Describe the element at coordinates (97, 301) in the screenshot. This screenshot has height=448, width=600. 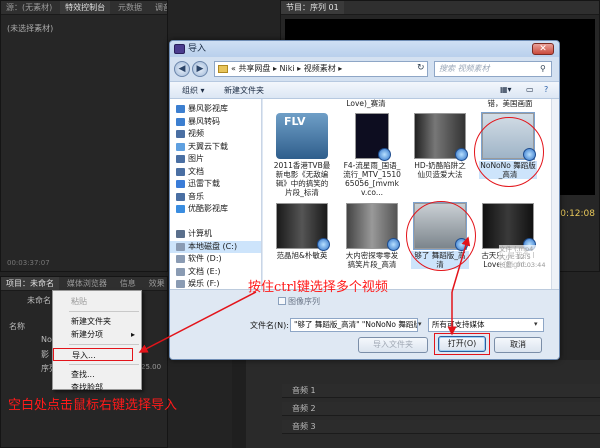
I see `menu-item-paste: 粘贴` at that location.